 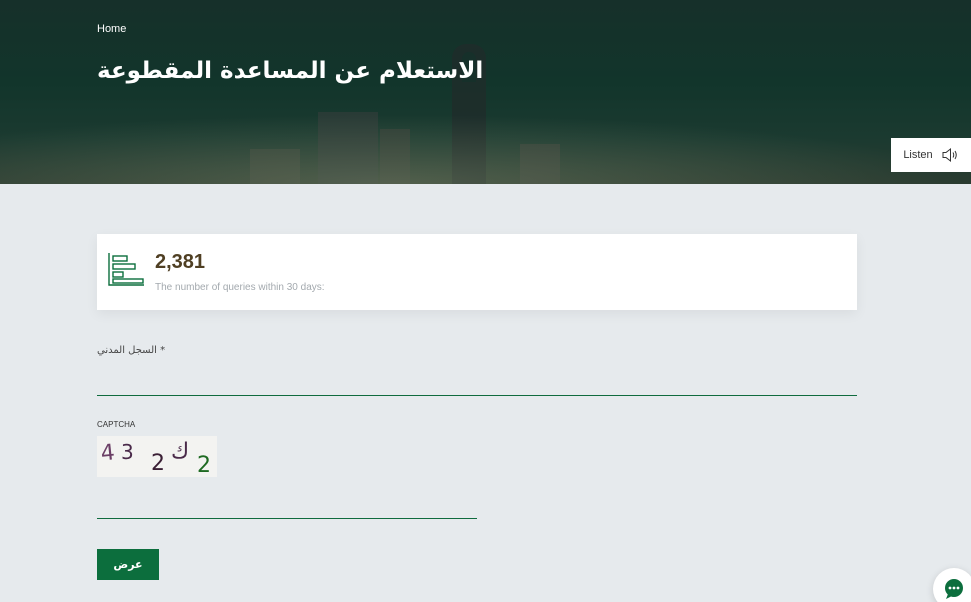 I want to click on captcha-input, so click(x=287, y=503).